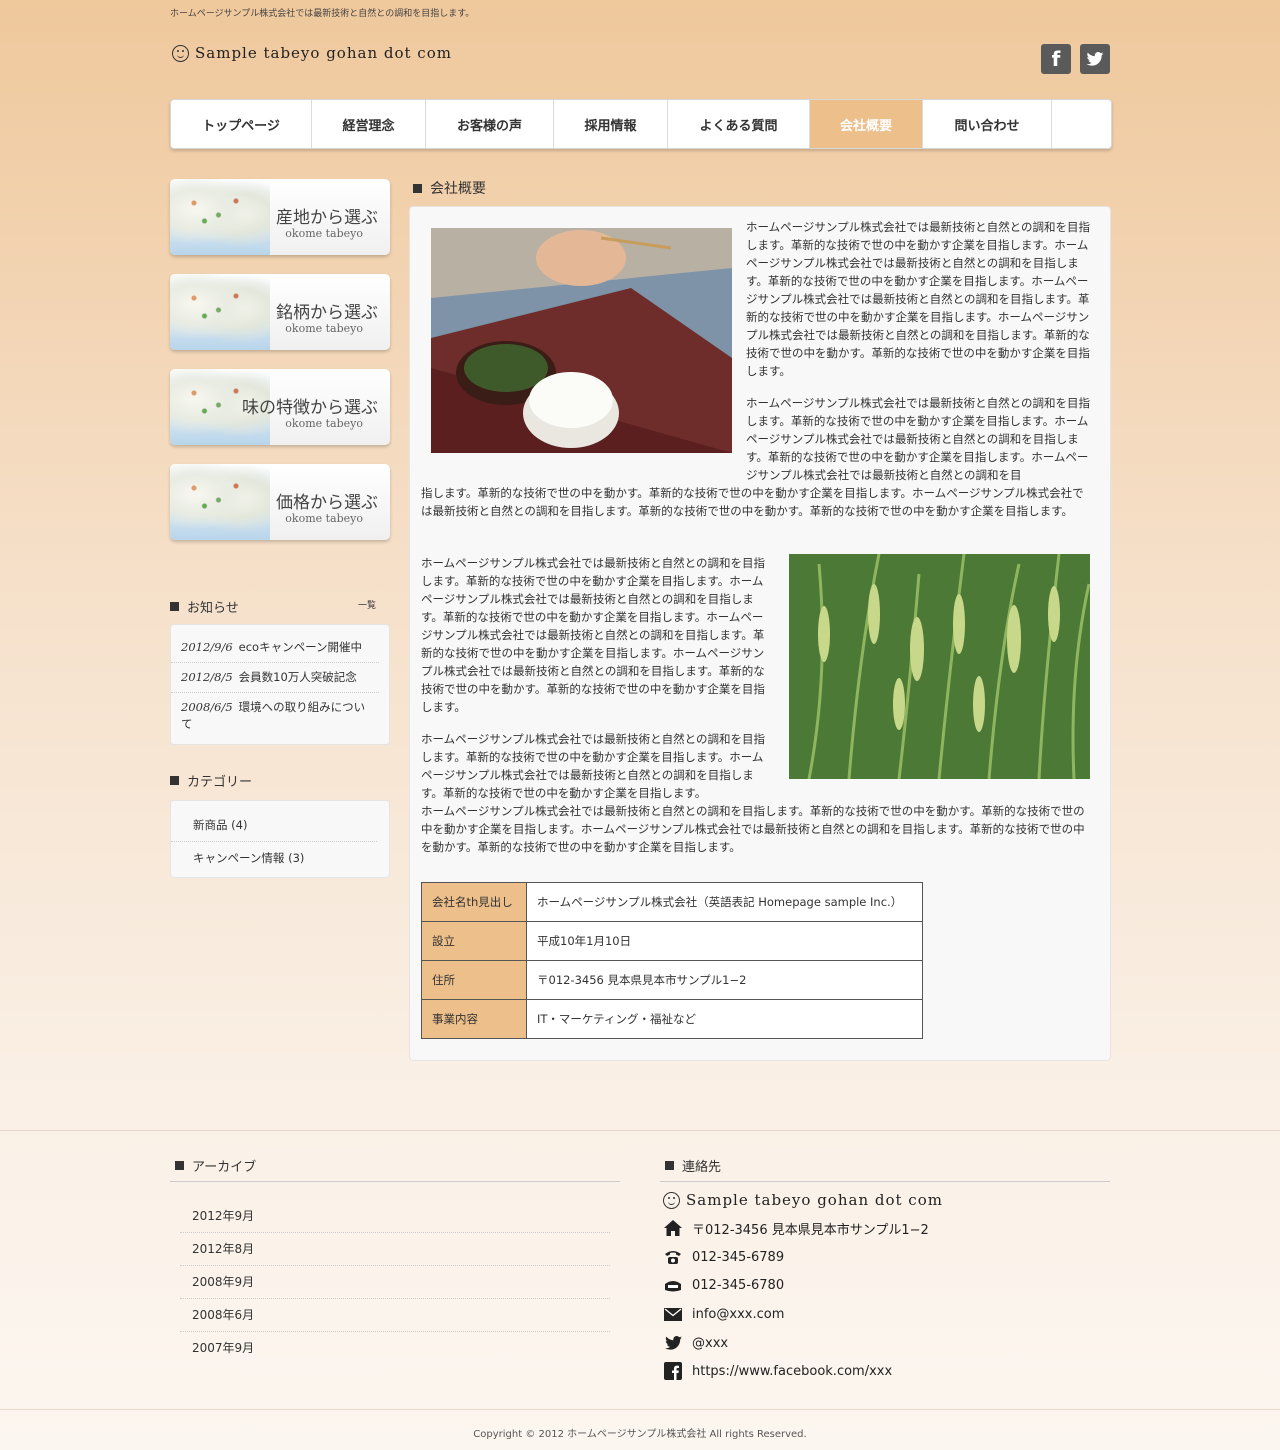 This screenshot has height=1450, width=1280. Describe the element at coordinates (395, 1169) in the screenshot. I see `archive-heading: アーカイブ` at that location.